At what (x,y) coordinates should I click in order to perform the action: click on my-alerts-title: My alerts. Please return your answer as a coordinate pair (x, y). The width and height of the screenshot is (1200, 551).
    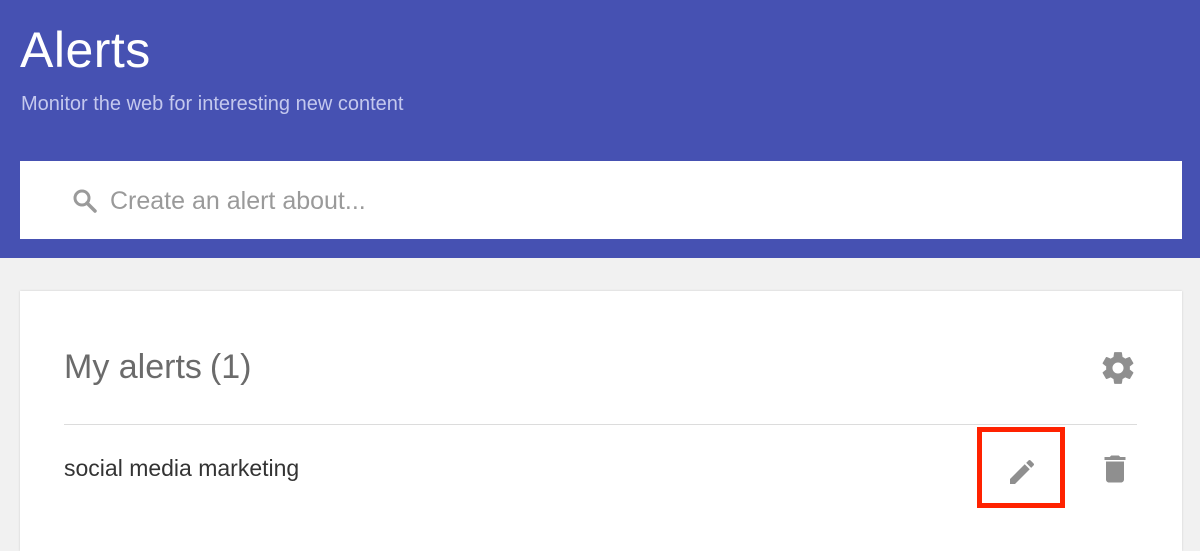
    Looking at the image, I should click on (133, 367).